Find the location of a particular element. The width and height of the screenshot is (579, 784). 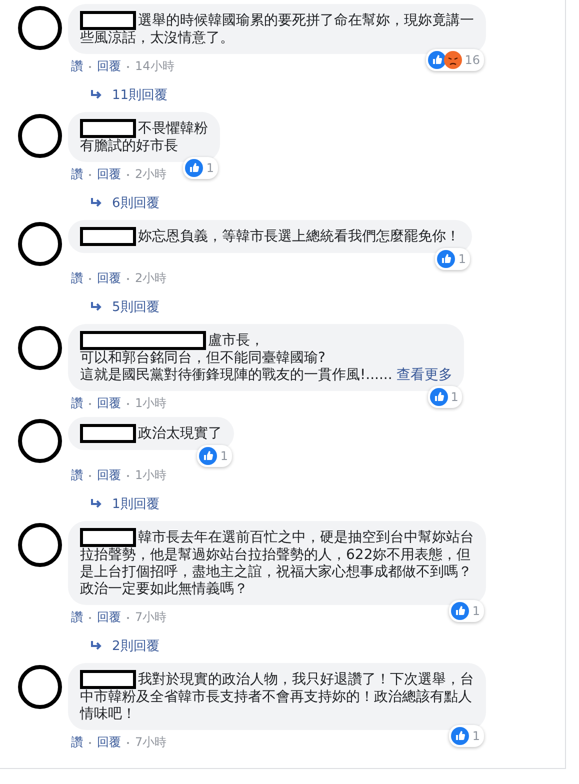

view-replies-link: 5則回覆 is located at coordinates (136, 307).